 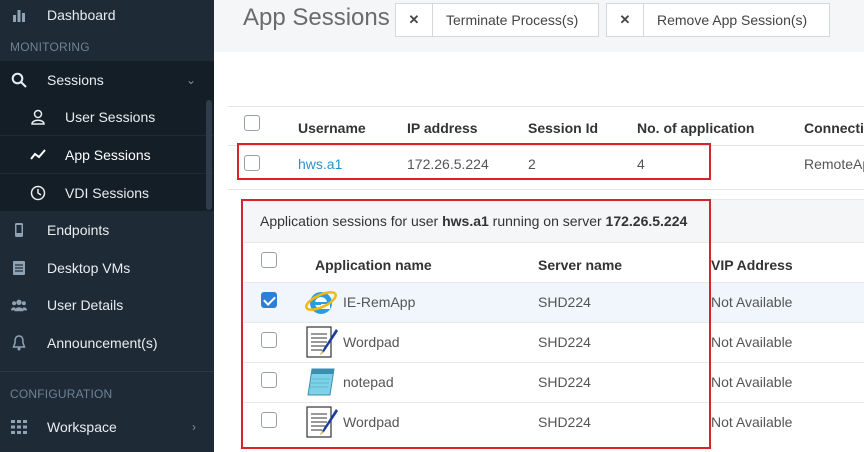 I want to click on caption-server: 172.26.5.224, so click(x=646, y=221).